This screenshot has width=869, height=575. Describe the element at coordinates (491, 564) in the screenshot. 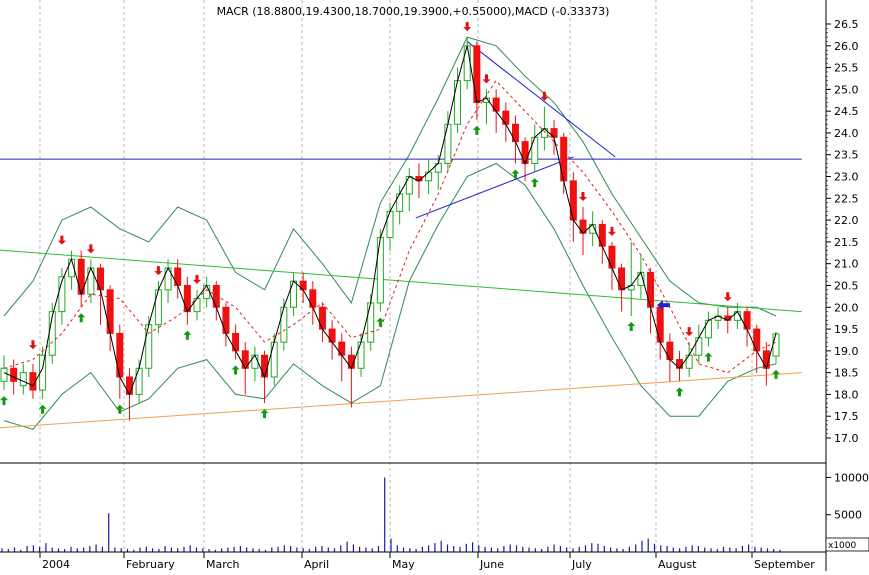

I see `x-tick-label: June` at that location.